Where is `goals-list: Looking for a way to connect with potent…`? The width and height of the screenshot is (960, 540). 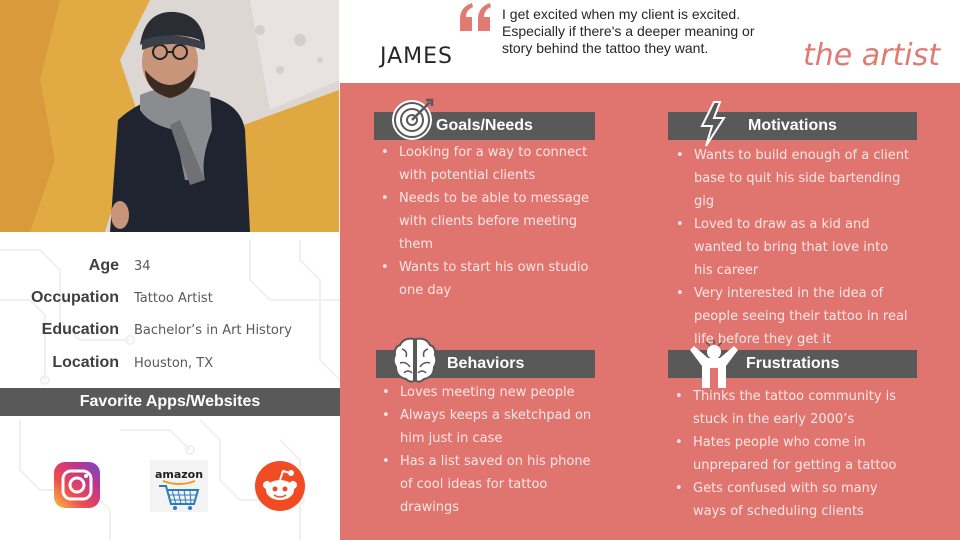 goals-list: Looking for a way to connect with potent… is located at coordinates (488, 221).